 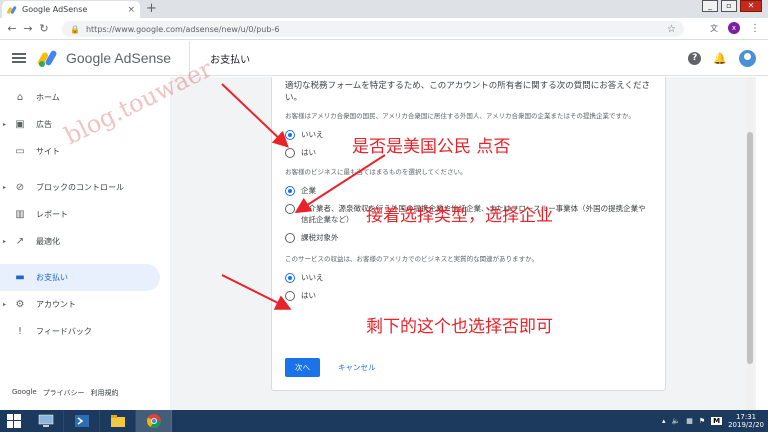 What do you see at coordinates (734, 28) in the screenshot?
I see `profile-avatar: x` at bounding box center [734, 28].